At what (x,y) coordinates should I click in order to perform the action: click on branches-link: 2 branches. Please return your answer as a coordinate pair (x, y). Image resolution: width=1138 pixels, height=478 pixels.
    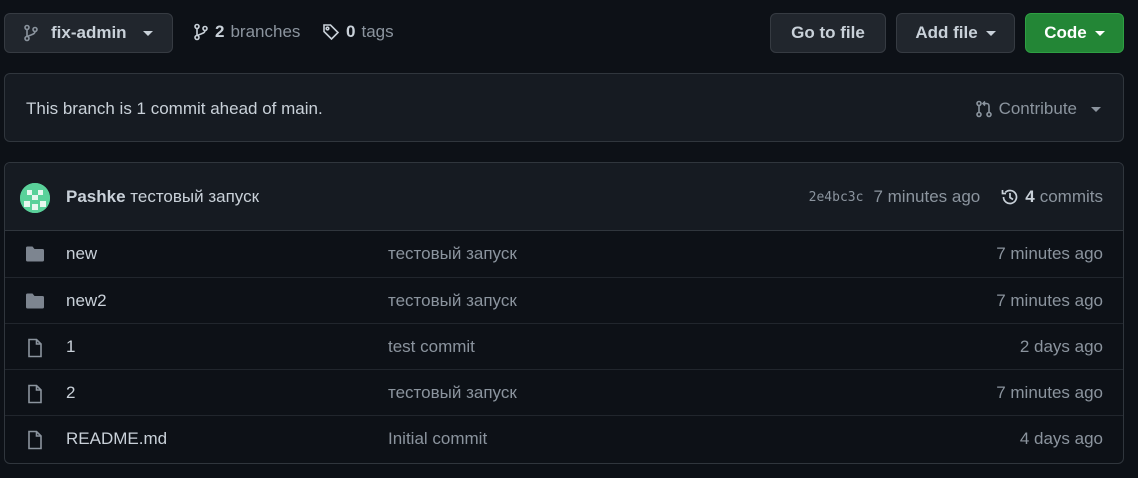
    Looking at the image, I should click on (246, 32).